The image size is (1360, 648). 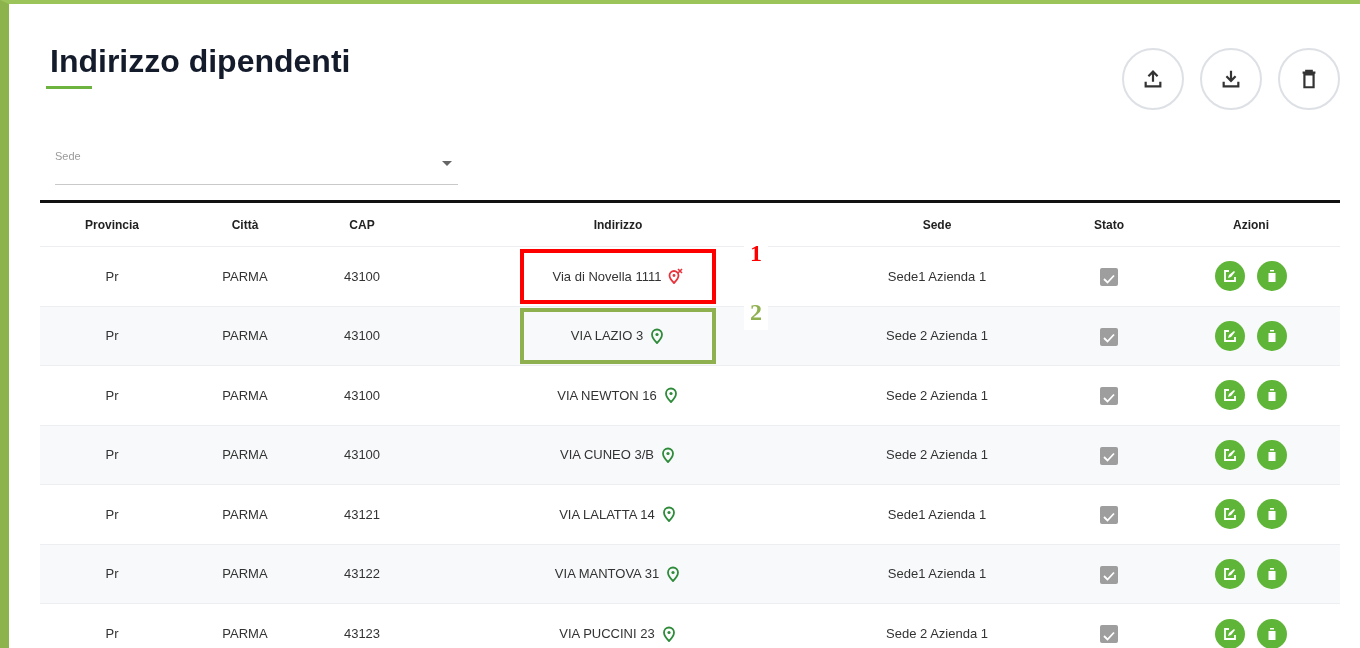 What do you see at coordinates (607, 336) in the screenshot?
I see `address-text: VIA LAZIO 3` at bounding box center [607, 336].